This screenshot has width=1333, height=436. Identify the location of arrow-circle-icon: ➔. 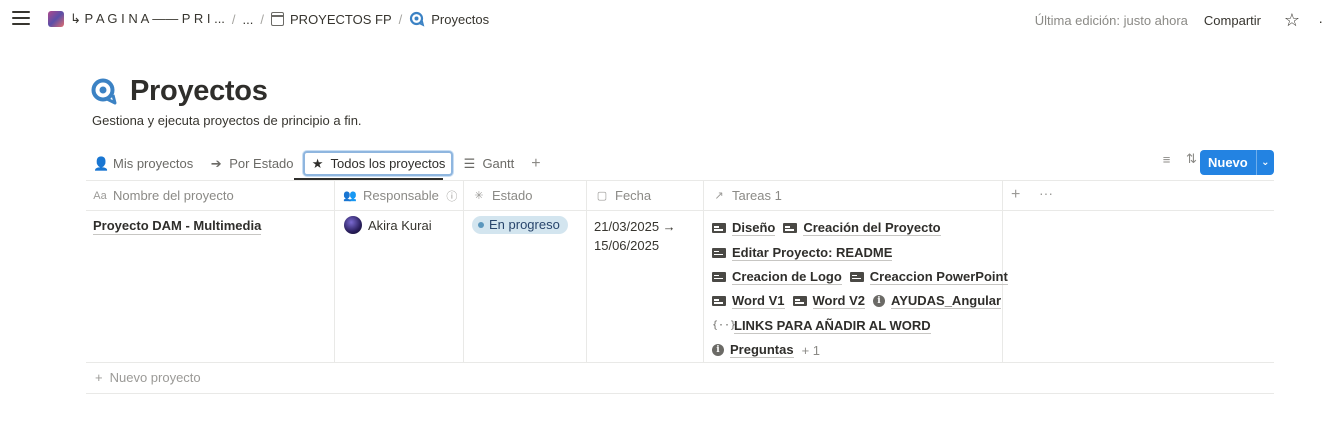
(216, 163).